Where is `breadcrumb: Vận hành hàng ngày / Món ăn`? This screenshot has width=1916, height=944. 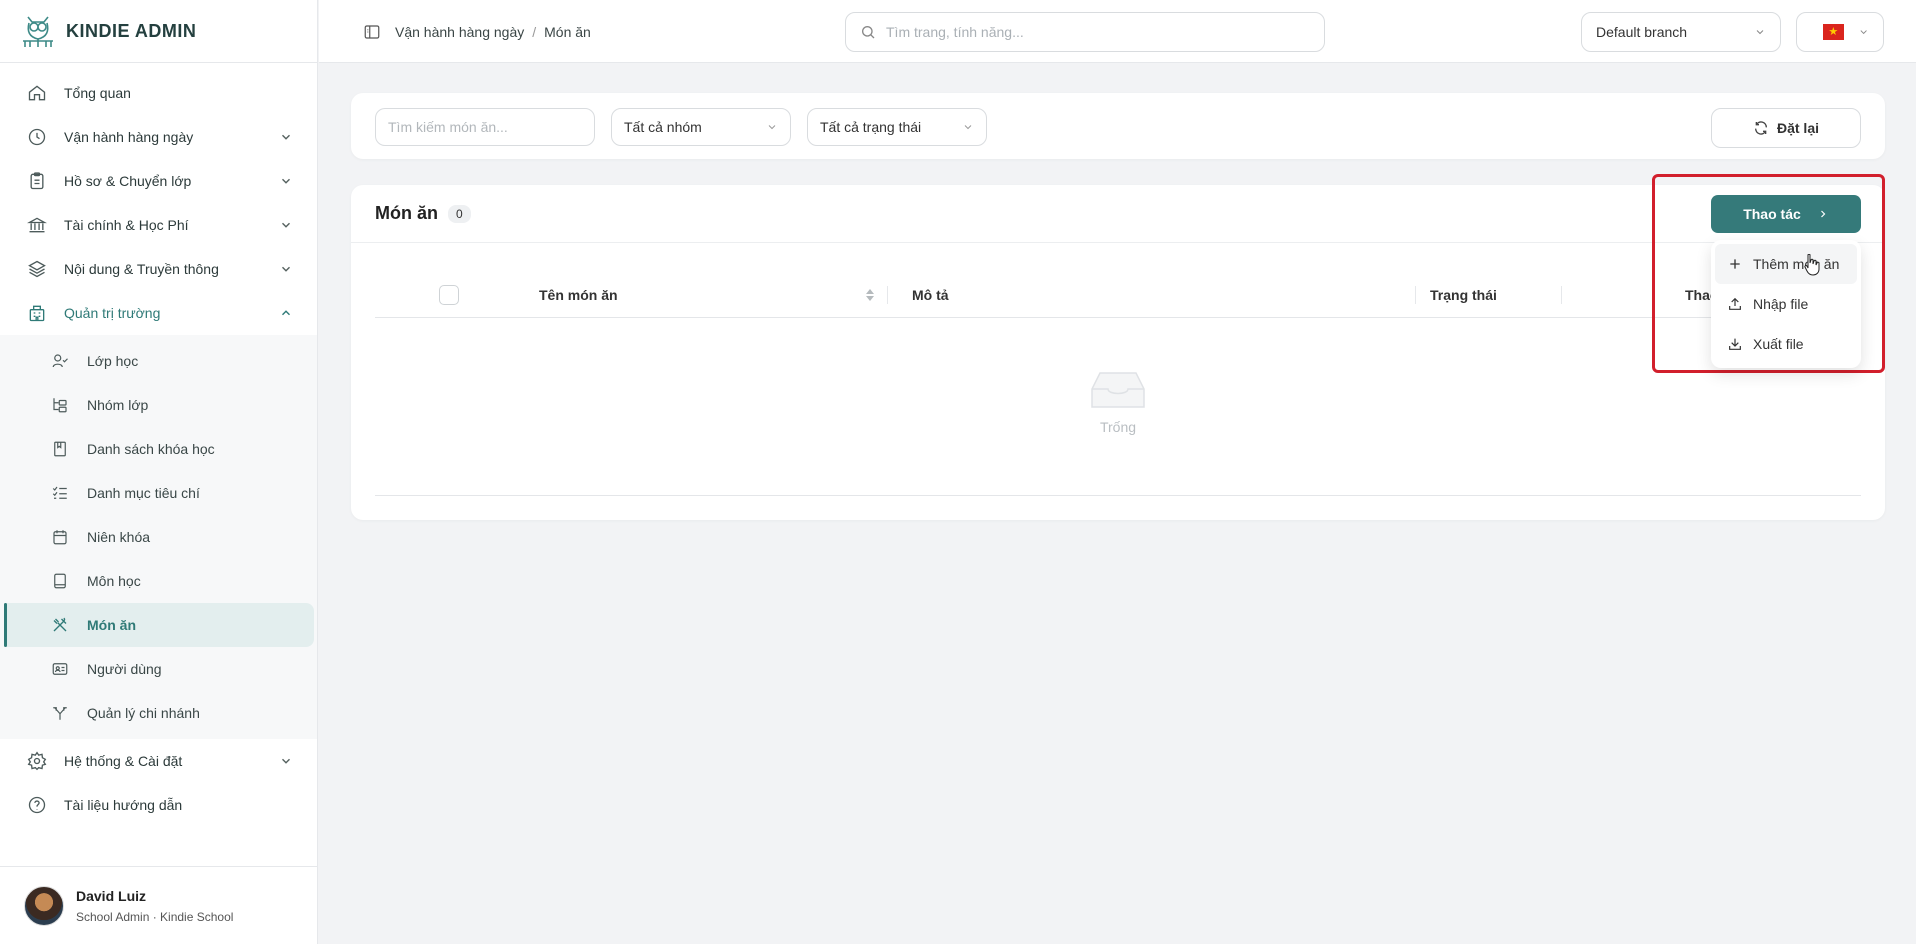
breadcrumb: Vận hành hàng ngày / Món ăn is located at coordinates (477, 31).